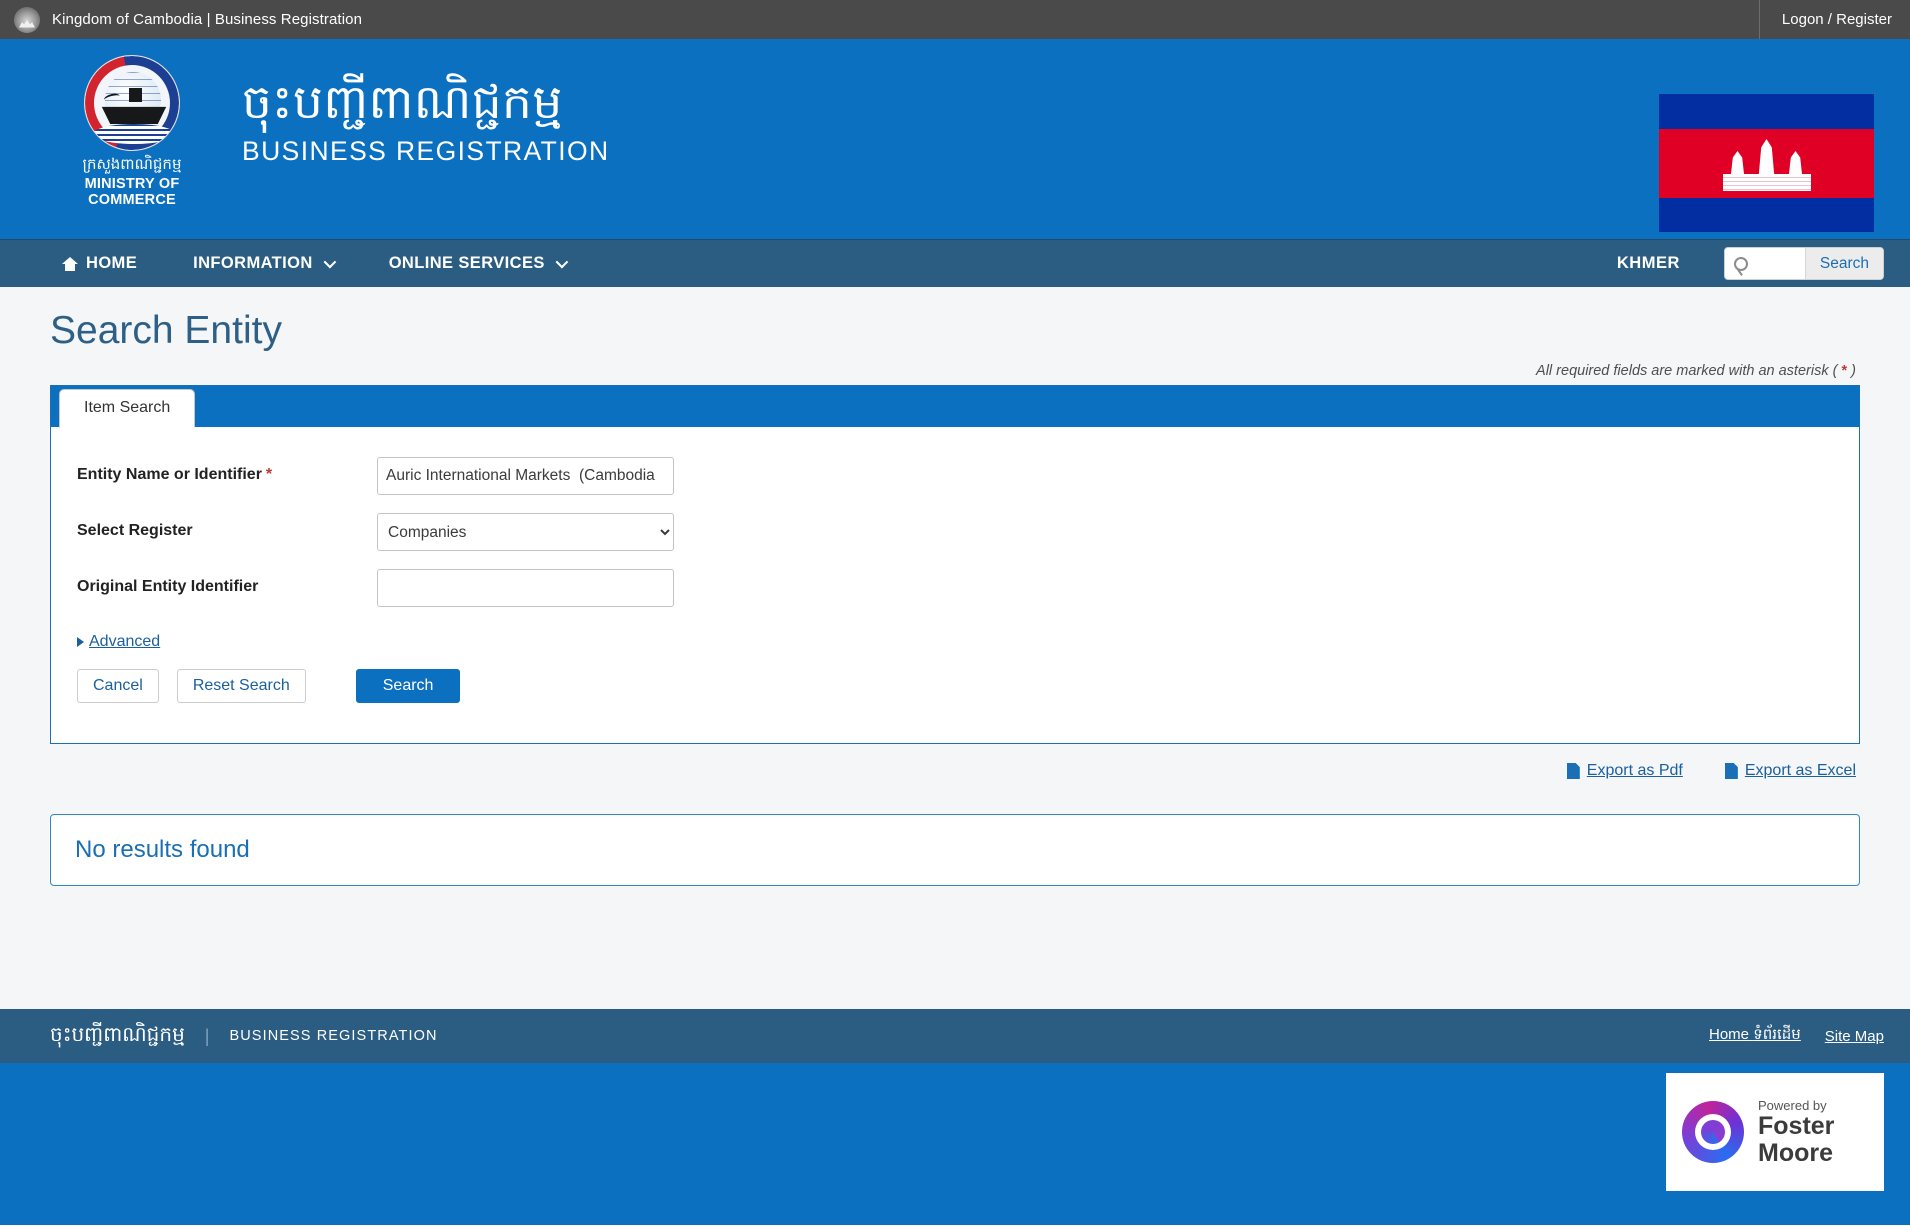  I want to click on field-row-entity-name: Entity Name or Identifier *, so click(968, 476).